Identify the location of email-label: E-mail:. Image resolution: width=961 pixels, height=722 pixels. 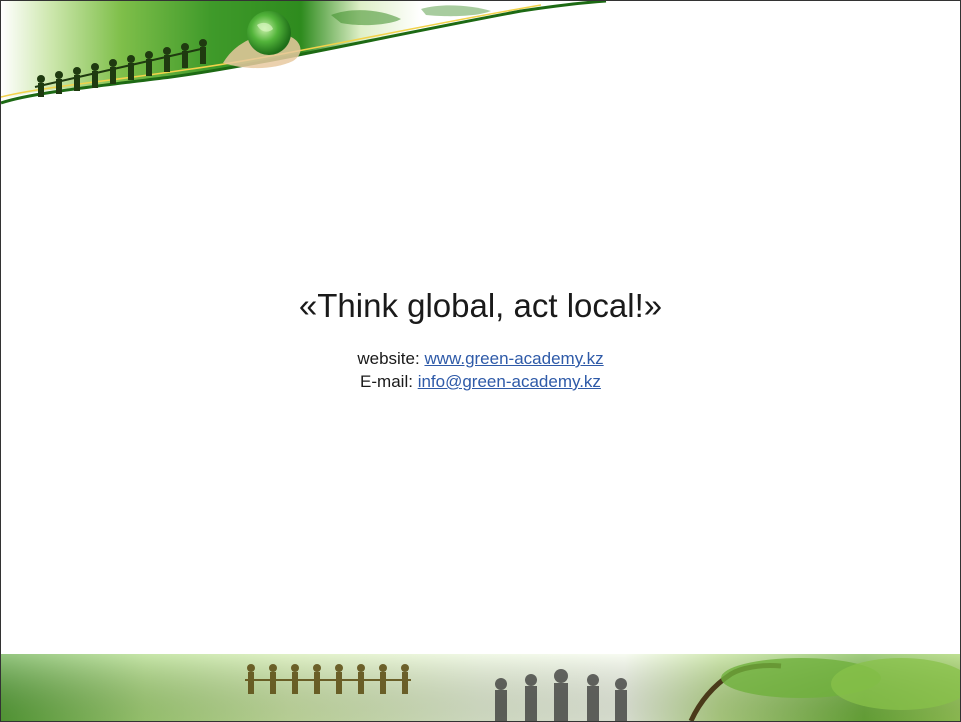
(386, 381).